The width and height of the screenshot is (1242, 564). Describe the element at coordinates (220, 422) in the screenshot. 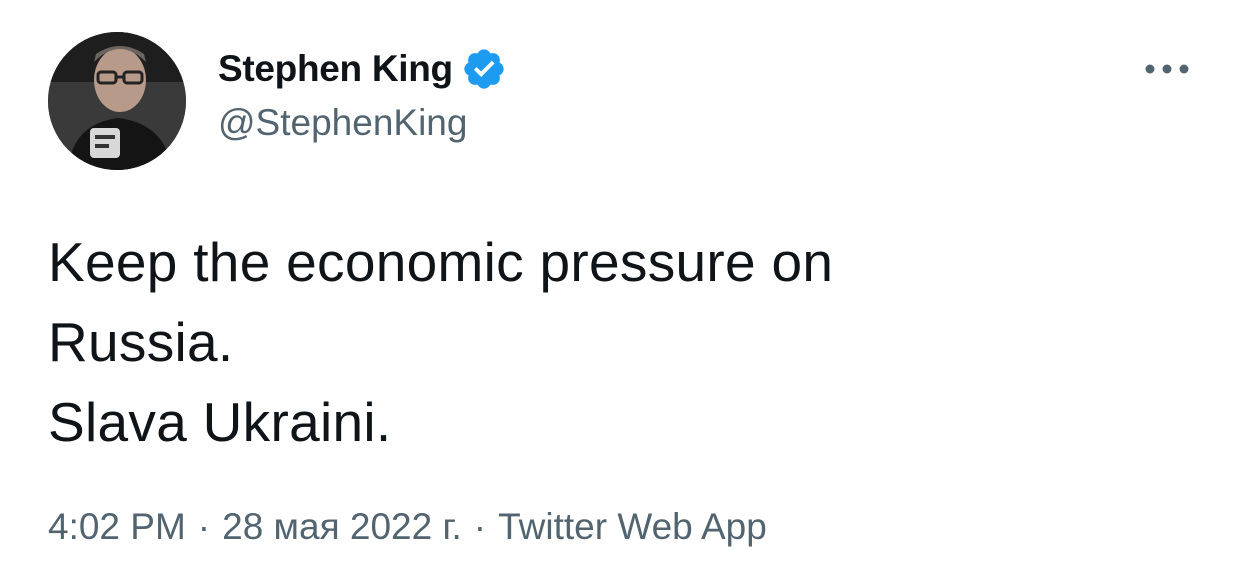

I see `tweet-text-line: Slava Ukraini.` at that location.